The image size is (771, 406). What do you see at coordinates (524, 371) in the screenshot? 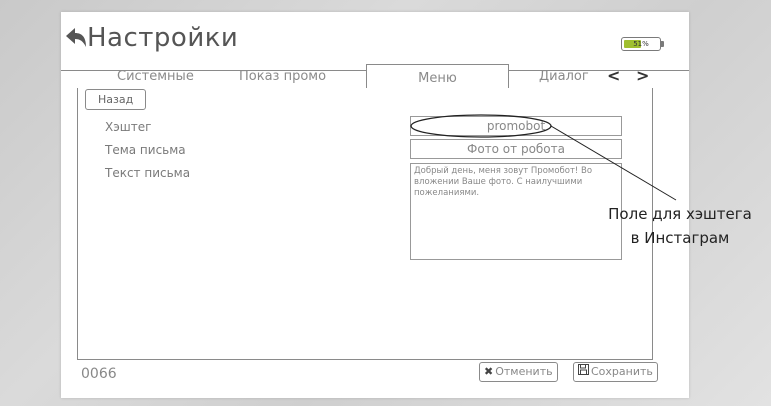
I see `cancel-label: Отменить` at bounding box center [524, 371].